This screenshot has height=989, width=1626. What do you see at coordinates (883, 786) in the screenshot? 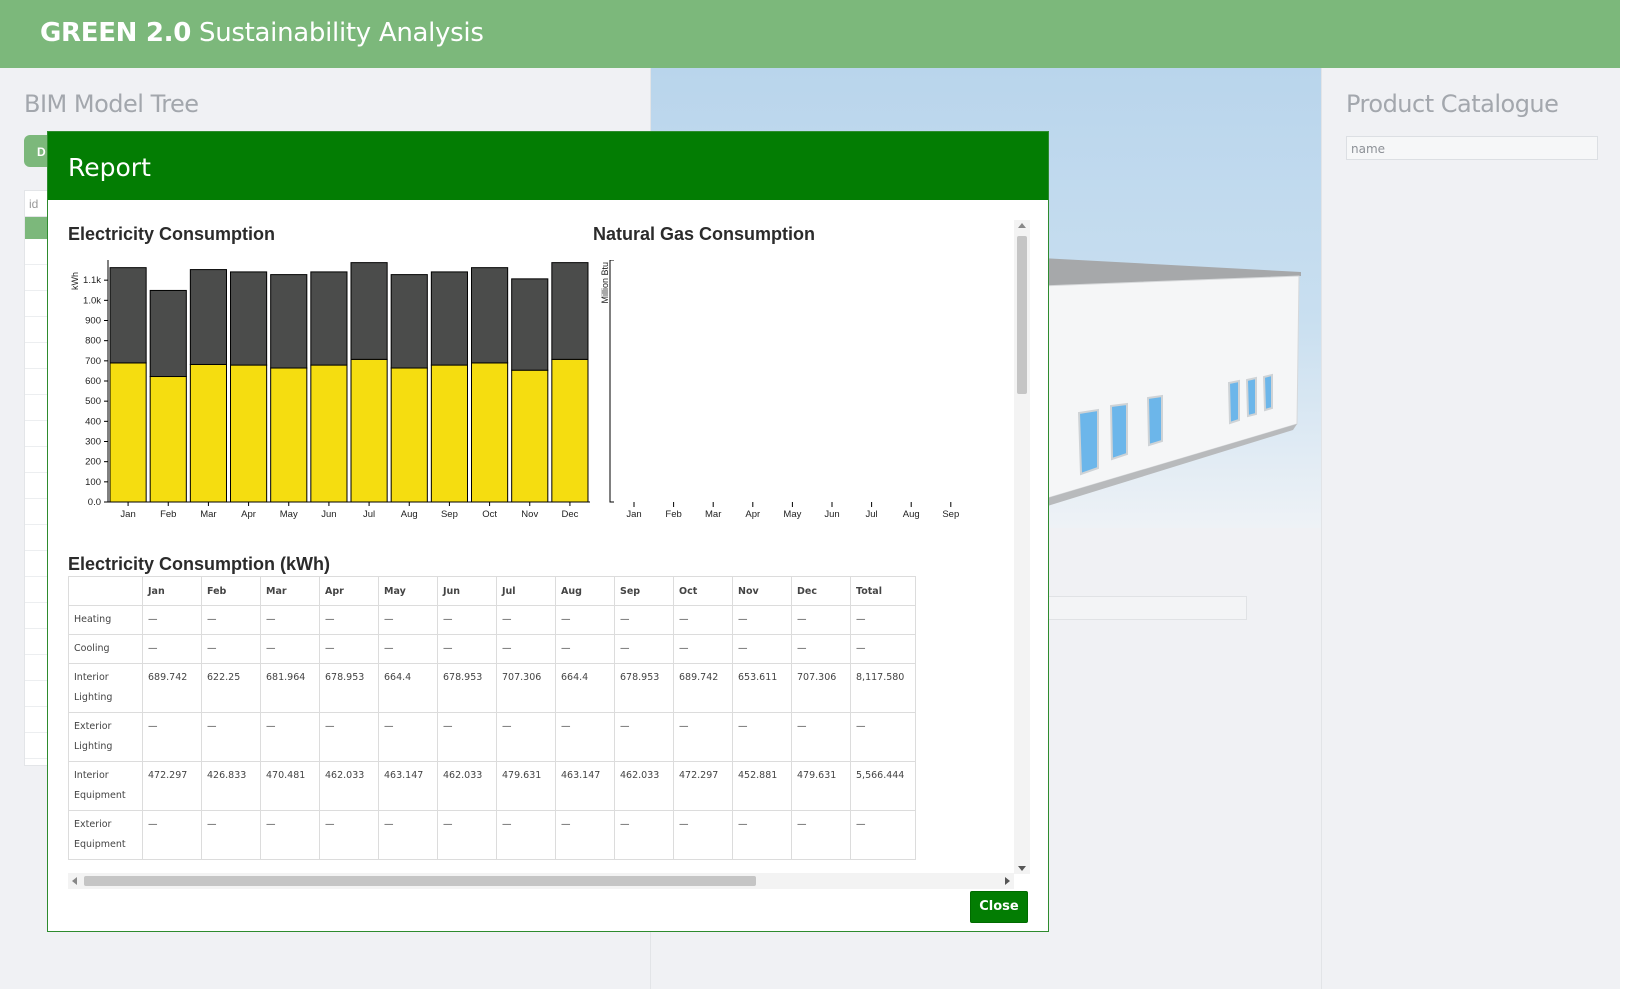
I see `table-cell: 5,566.444` at bounding box center [883, 786].